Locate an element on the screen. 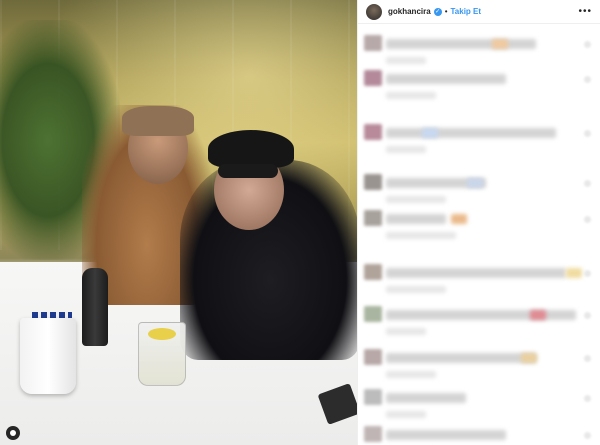  verified-badge-icon: ✓ is located at coordinates (437, 11).